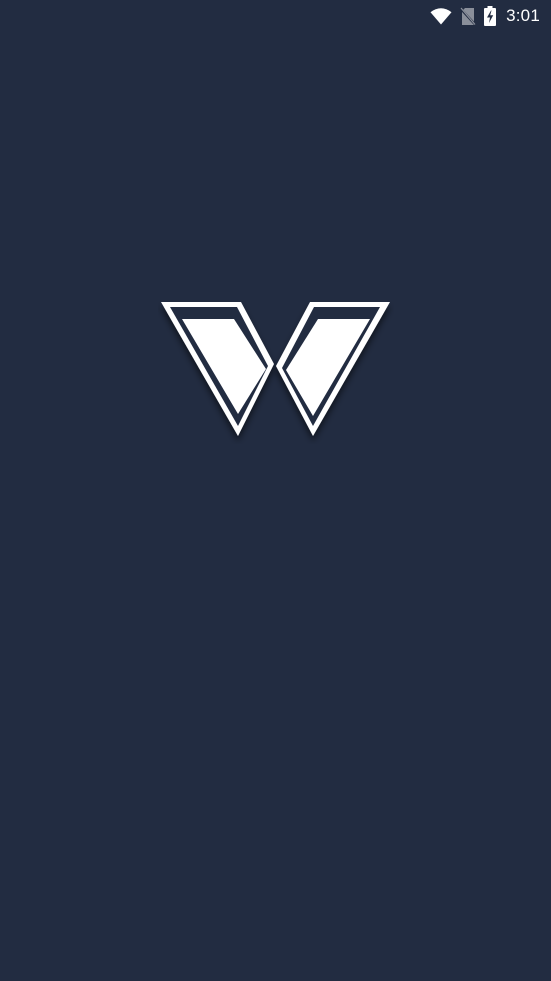  What do you see at coordinates (523, 15) in the screenshot?
I see `status-time: 3:01` at bounding box center [523, 15].